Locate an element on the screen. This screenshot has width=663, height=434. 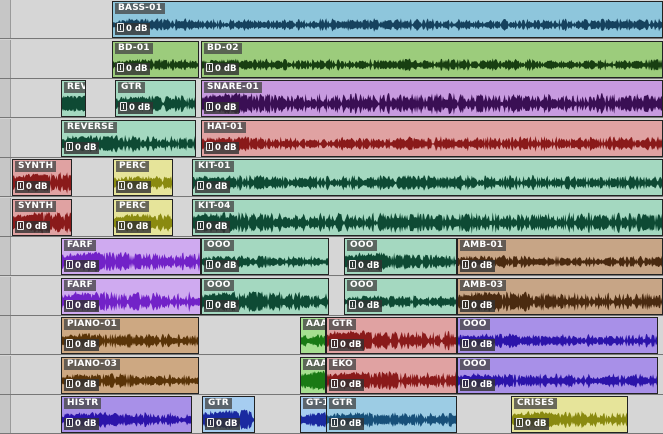
audio-clip: BASS-01 0 dB is located at coordinates (387, 19).